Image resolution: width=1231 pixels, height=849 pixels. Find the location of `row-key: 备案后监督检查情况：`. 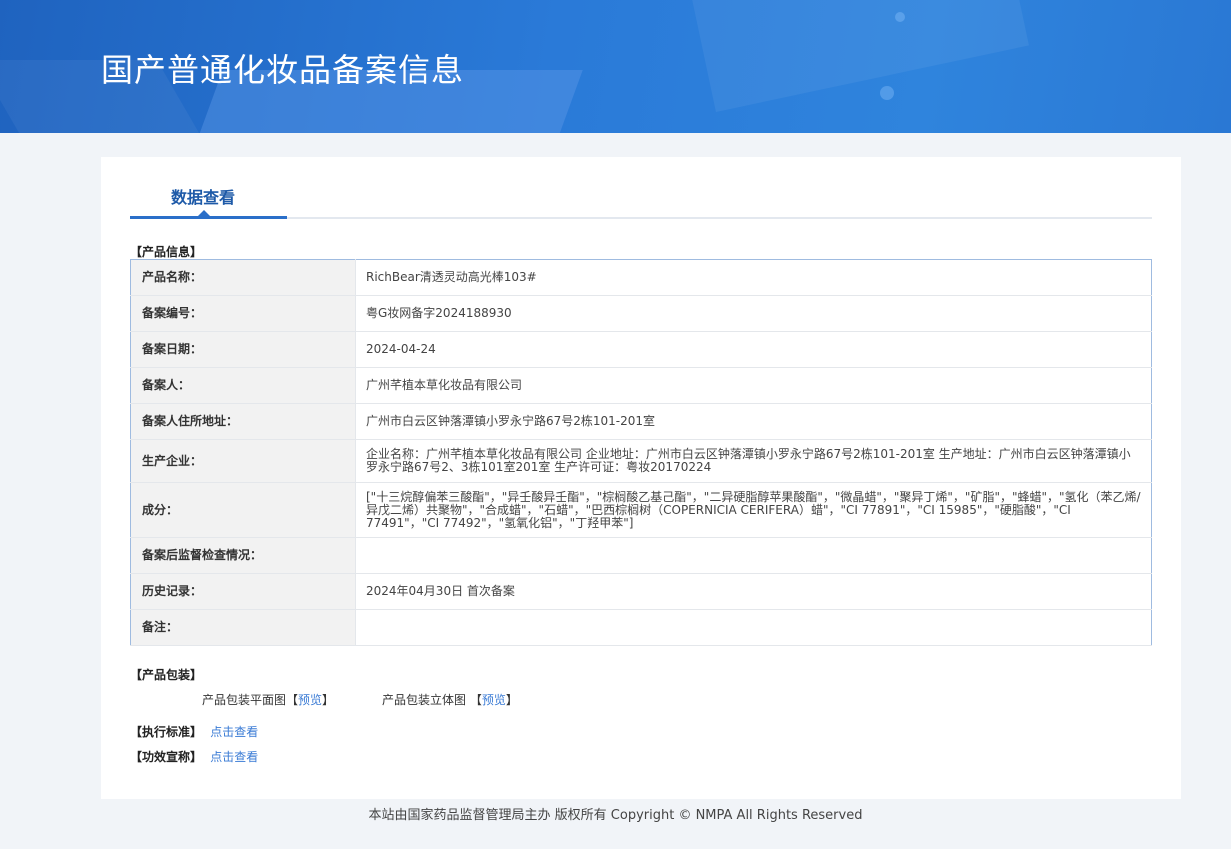

row-key: 备案后监督检查情况： is located at coordinates (243, 555).